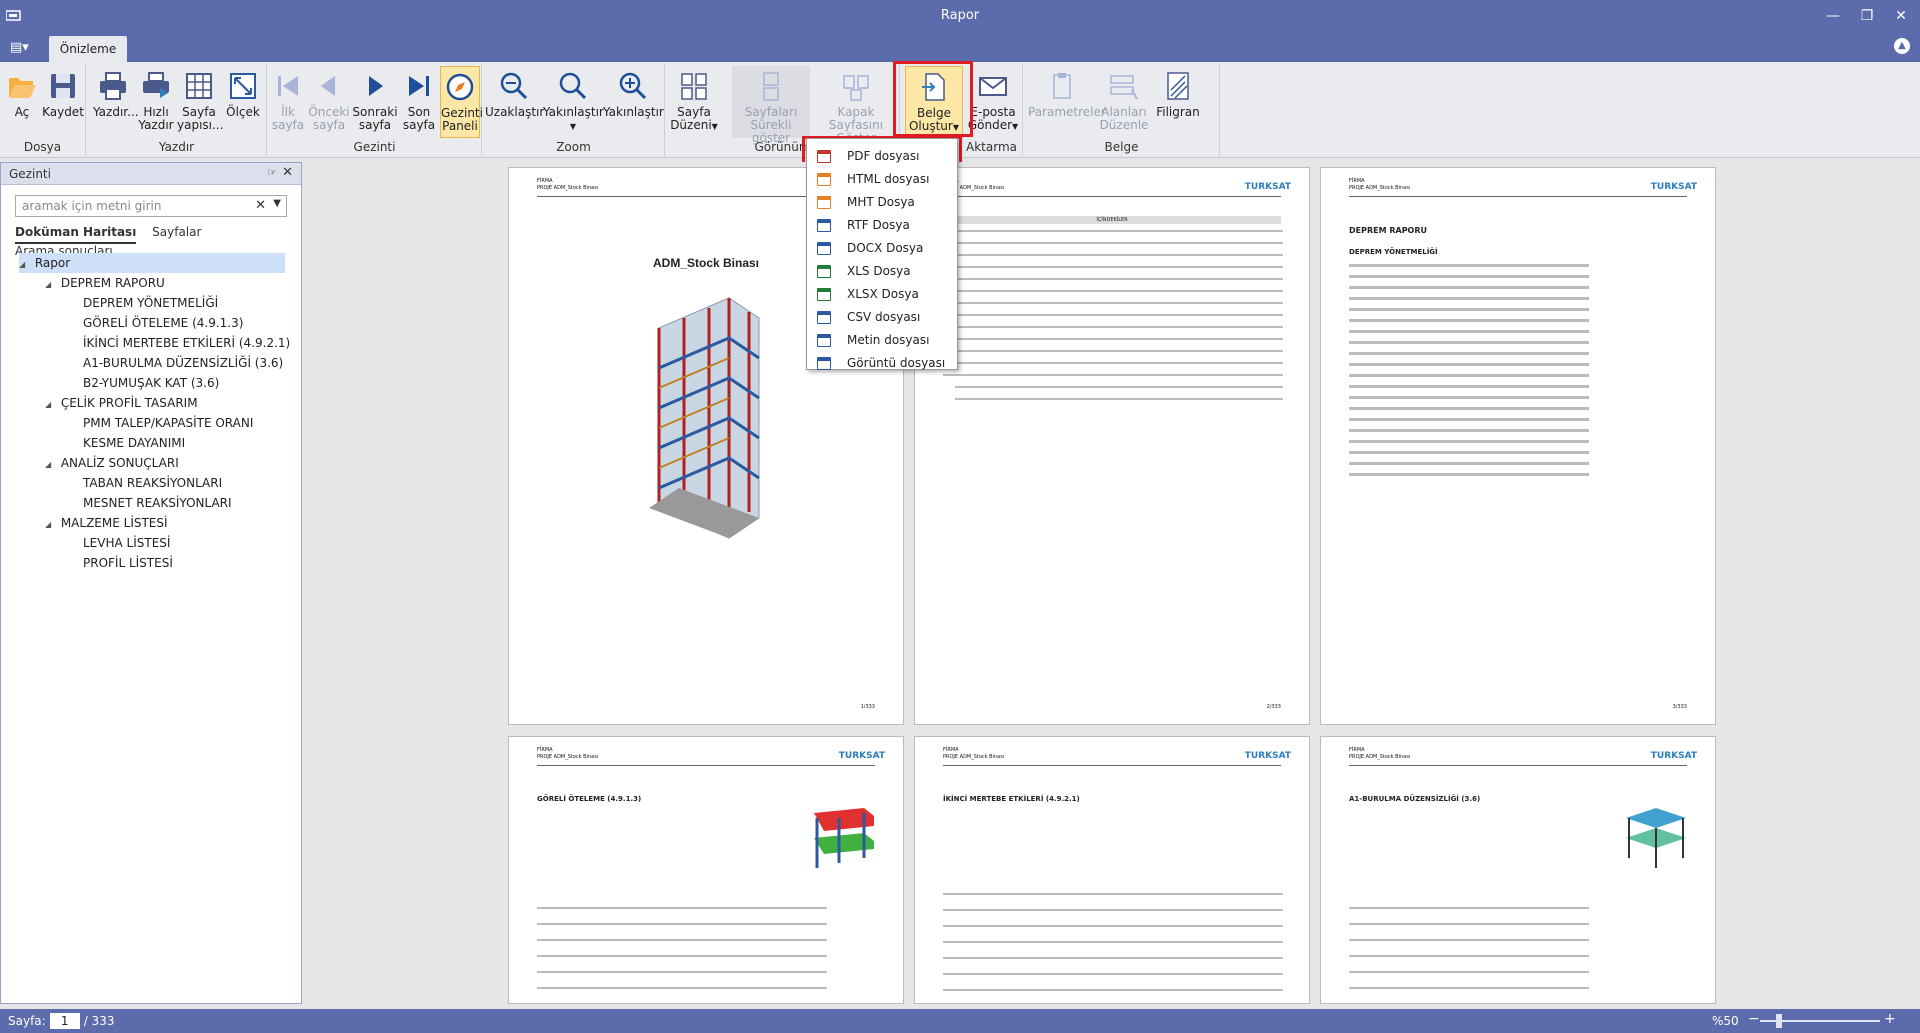 Image resolution: width=1920 pixels, height=1033 pixels. Describe the element at coordinates (1867, 16) in the screenshot. I see `restore-icon: ❐` at that location.